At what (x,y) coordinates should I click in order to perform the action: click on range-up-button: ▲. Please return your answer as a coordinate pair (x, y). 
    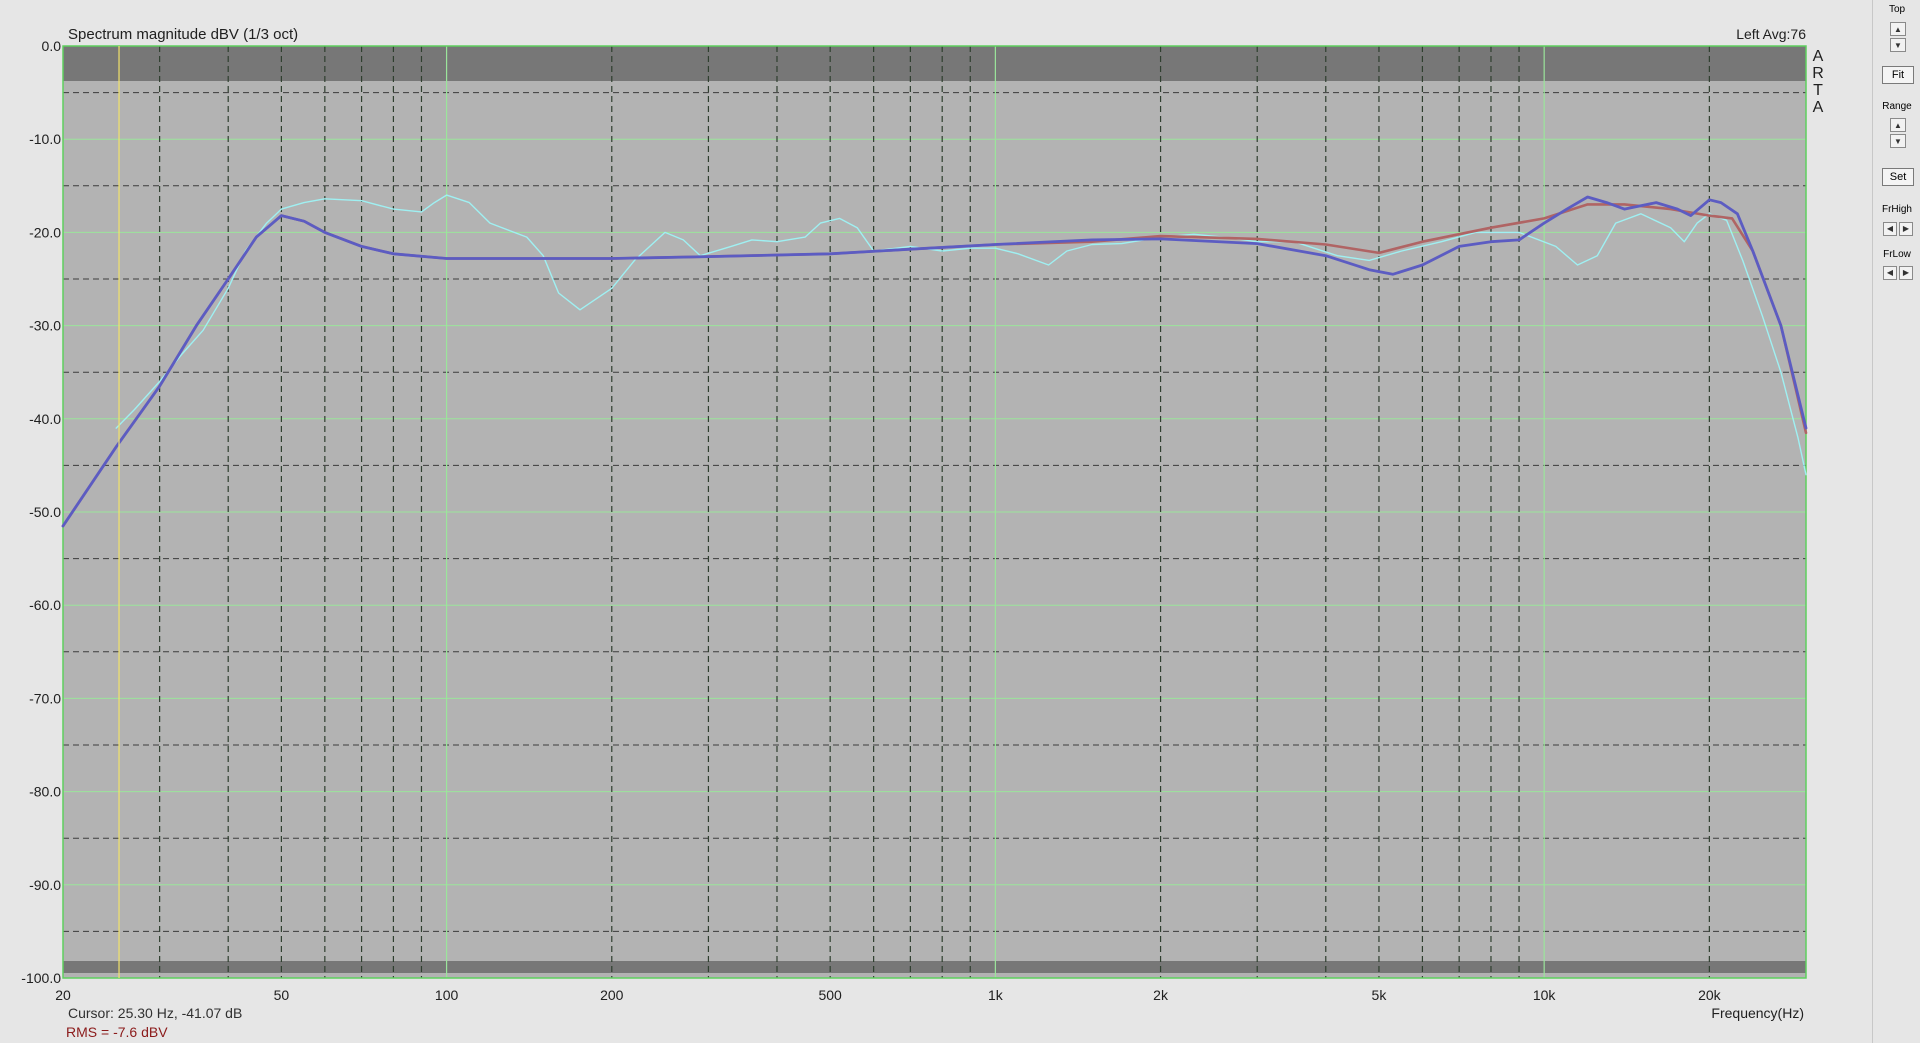
    Looking at the image, I should click on (1898, 125).